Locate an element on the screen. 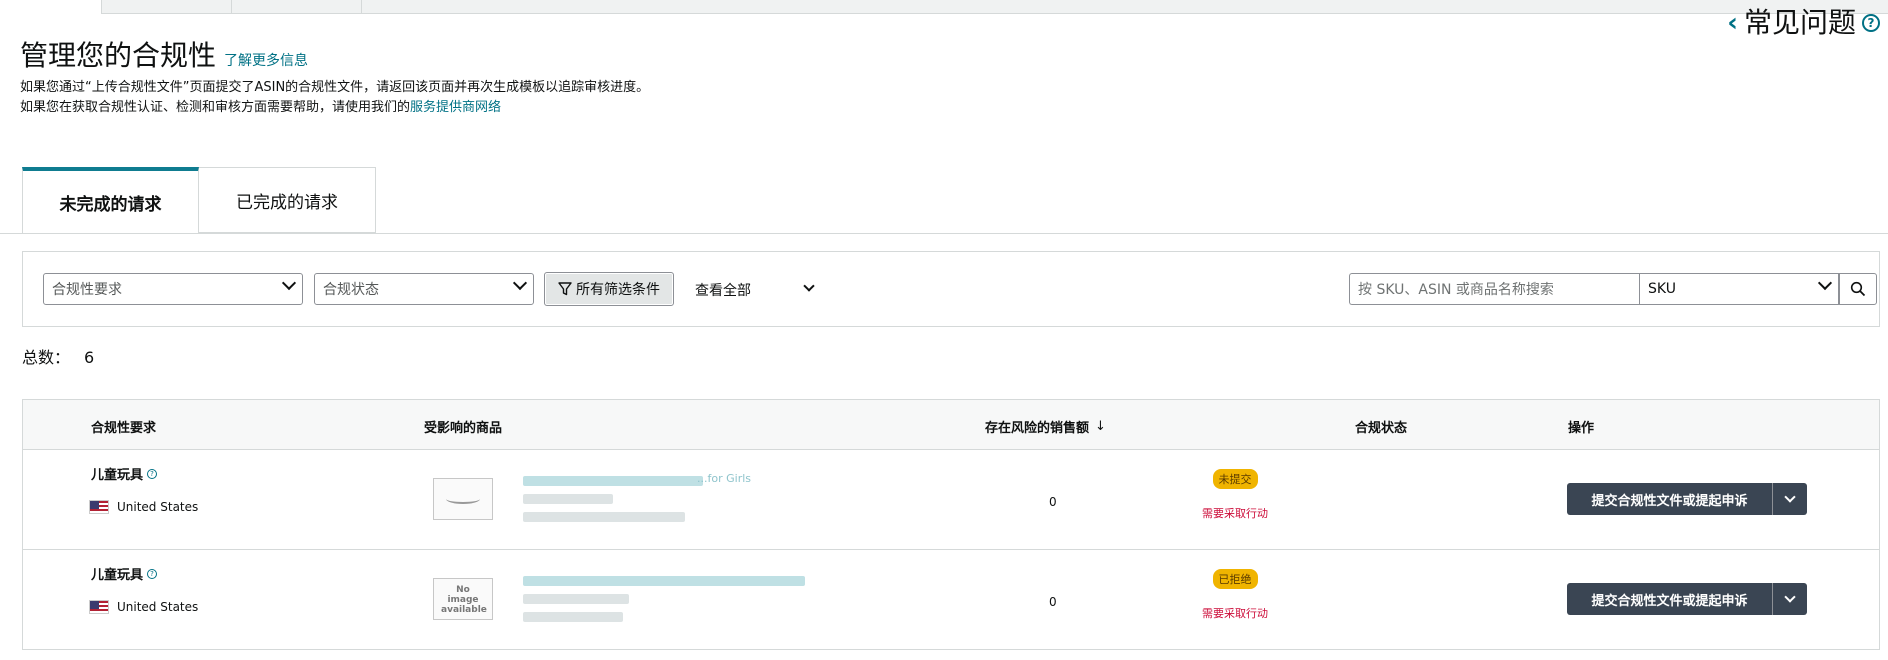 Image resolution: width=1888 pixels, height=660 pixels. header-requirement: 合规性要求 is located at coordinates (124, 428).